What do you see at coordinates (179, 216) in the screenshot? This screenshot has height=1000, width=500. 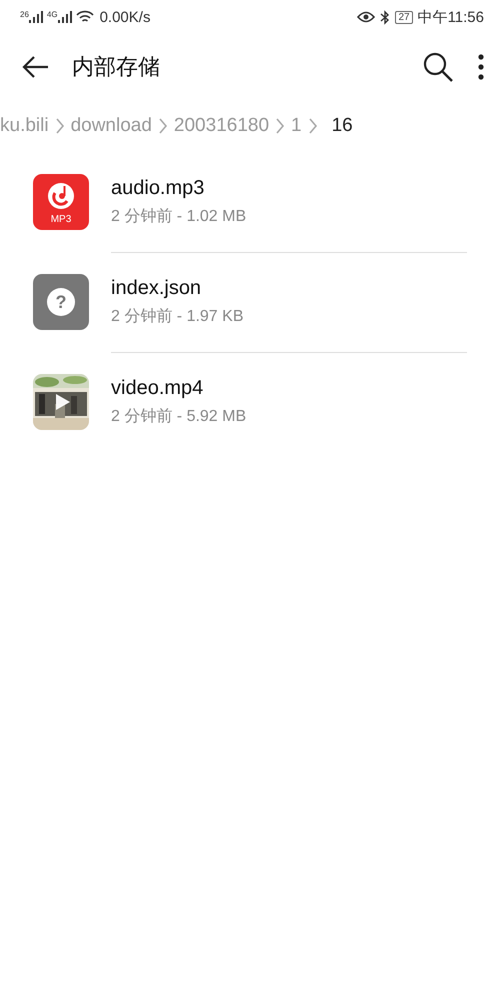 I see `file-details: 2 分钟前 - 1.02 MB` at bounding box center [179, 216].